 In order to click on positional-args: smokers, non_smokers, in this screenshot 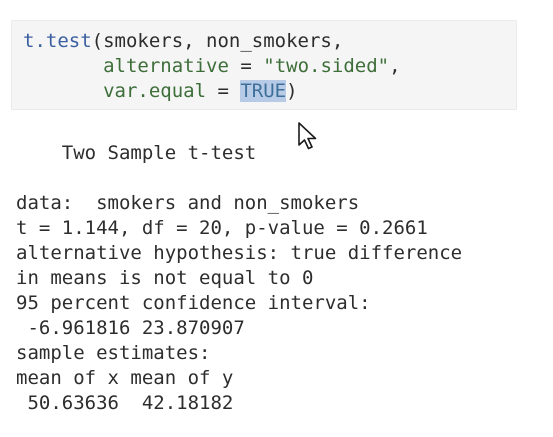, I will do `click(223, 41)`.